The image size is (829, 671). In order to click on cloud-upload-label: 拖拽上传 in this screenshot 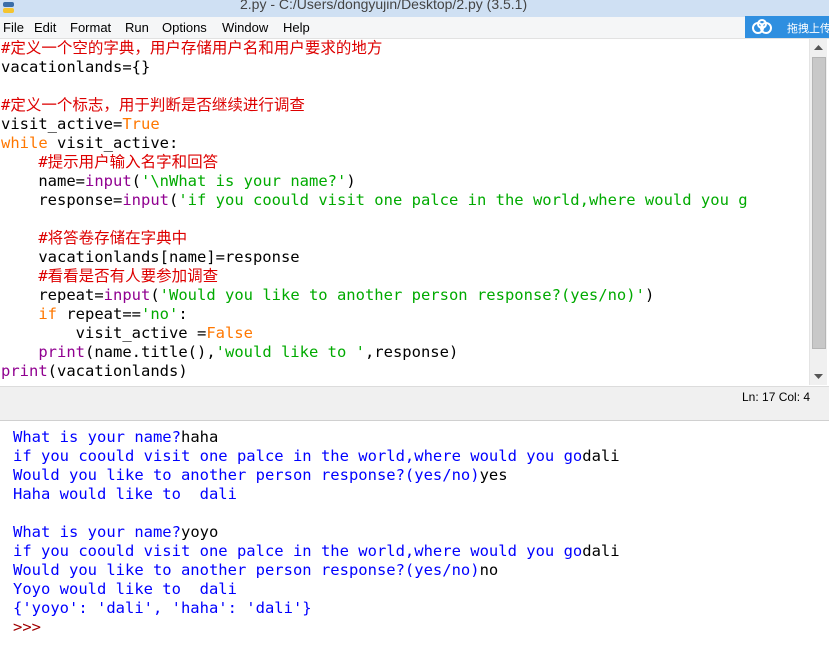, I will do `click(808, 28)`.